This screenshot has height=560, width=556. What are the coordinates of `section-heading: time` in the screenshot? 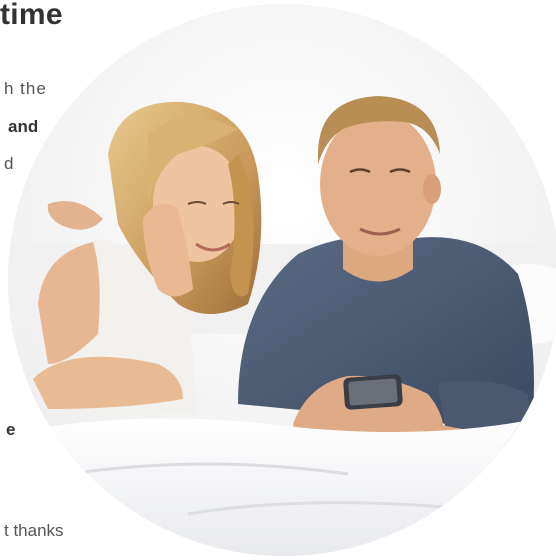 It's located at (31, 15).